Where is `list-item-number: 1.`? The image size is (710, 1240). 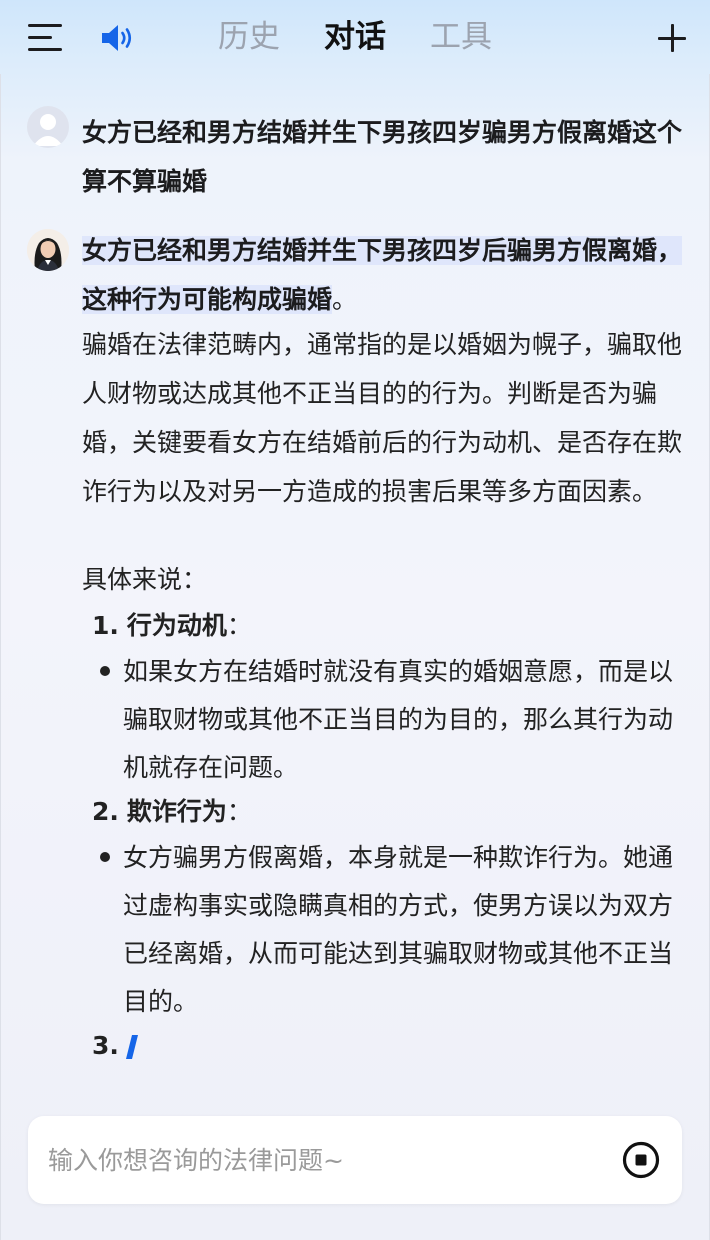
list-item-number: 1. is located at coordinates (105, 625).